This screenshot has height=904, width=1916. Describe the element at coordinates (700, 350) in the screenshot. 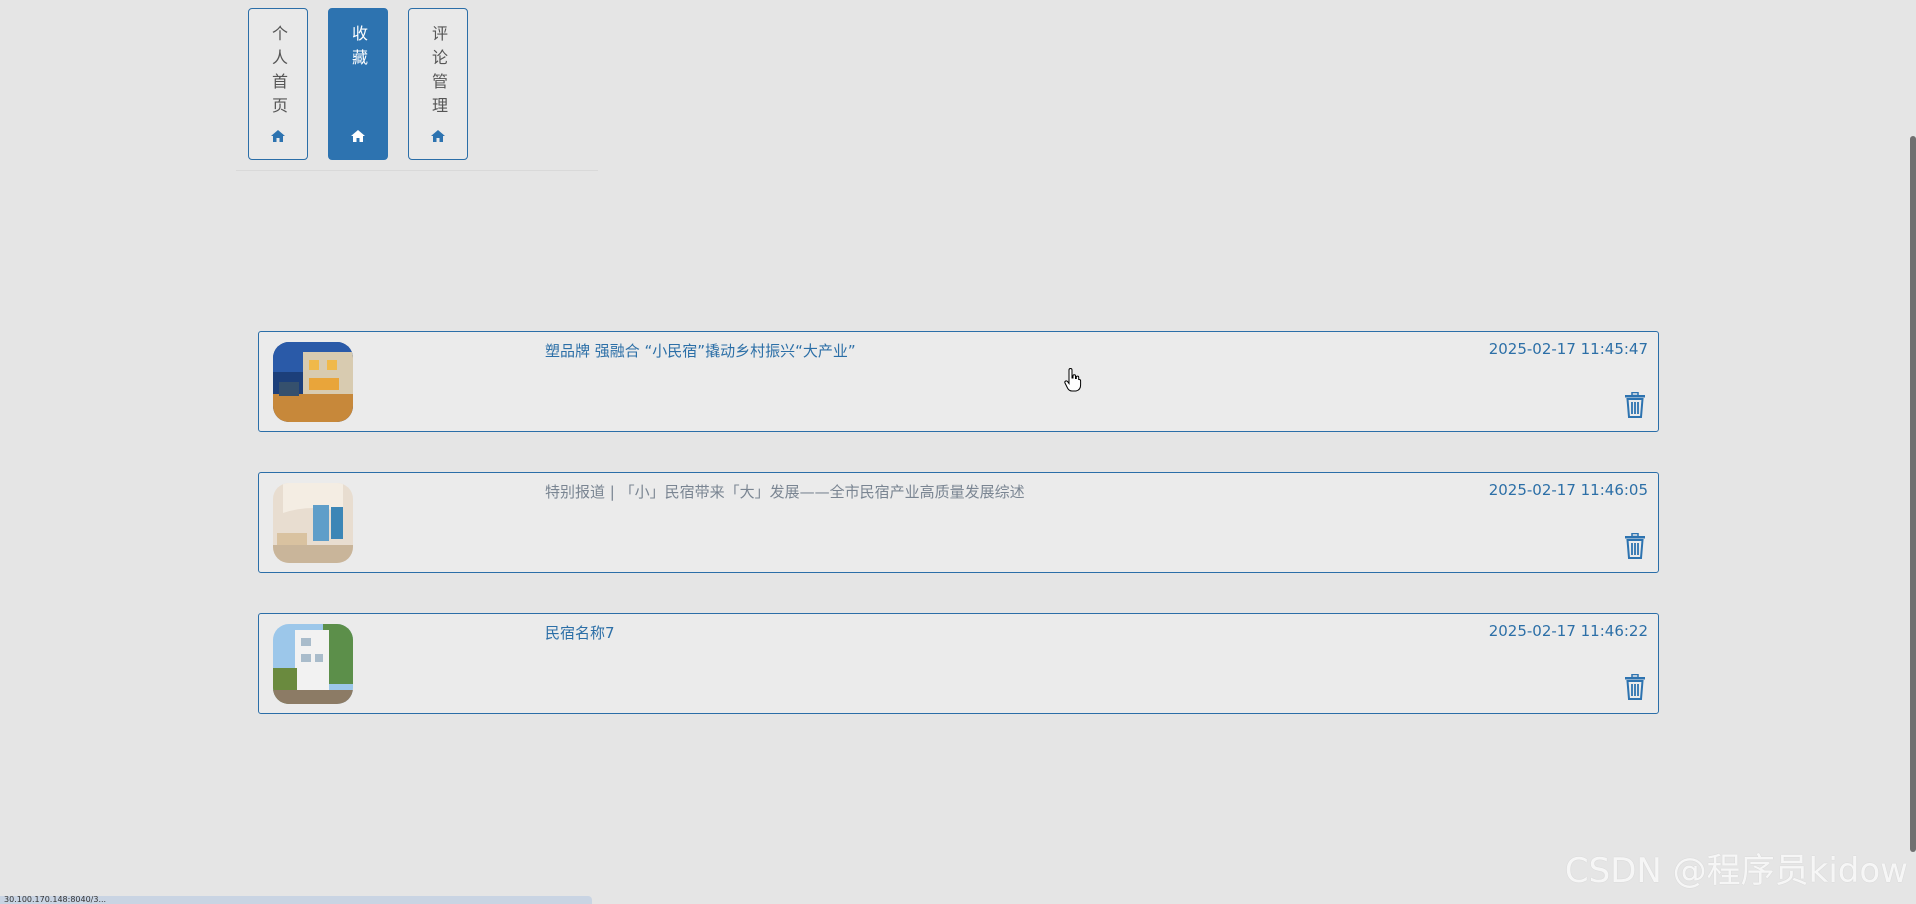

I see `favorite-title: 塑品牌 强融合 “小民宿”撬动乡村振兴“大产业”` at that location.